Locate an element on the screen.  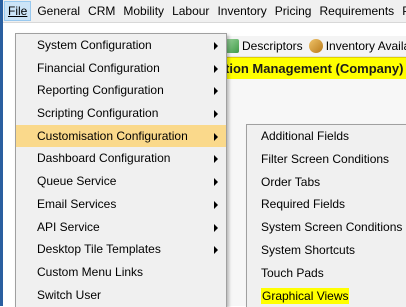
inventory-icon is located at coordinates (315, 46).